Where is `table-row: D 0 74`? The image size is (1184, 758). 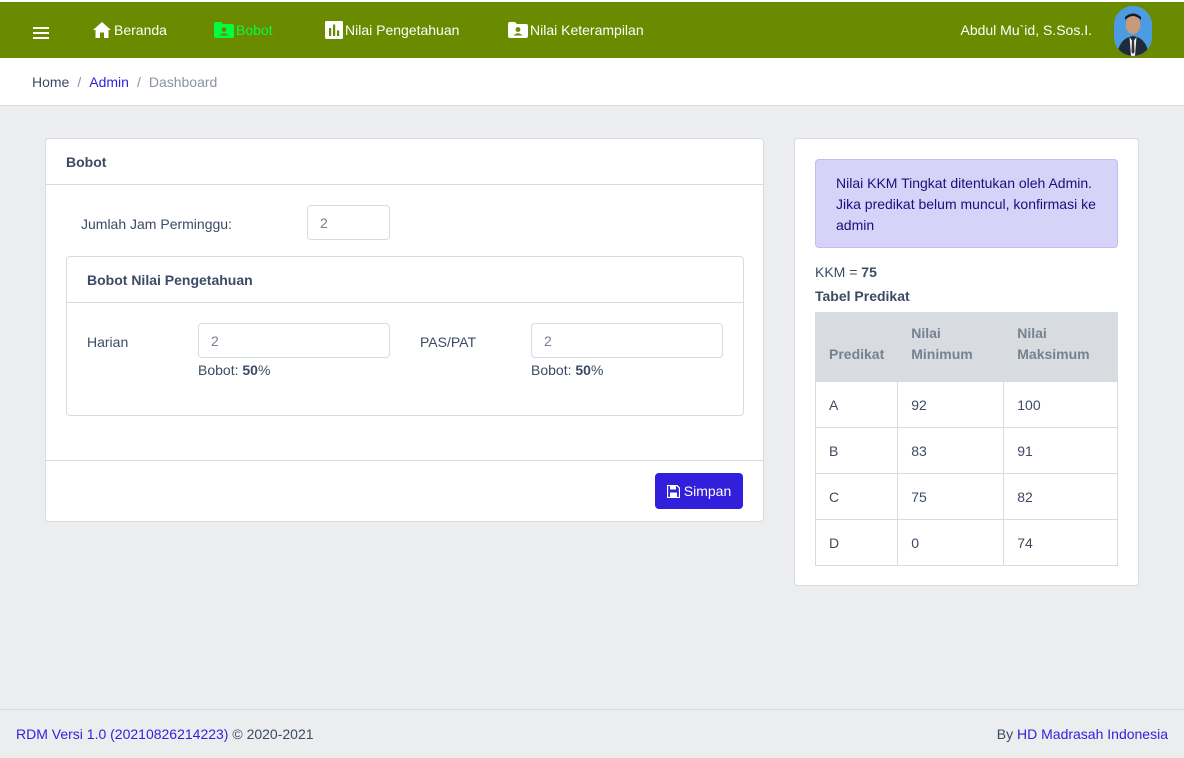 table-row: D 0 74 is located at coordinates (966, 542).